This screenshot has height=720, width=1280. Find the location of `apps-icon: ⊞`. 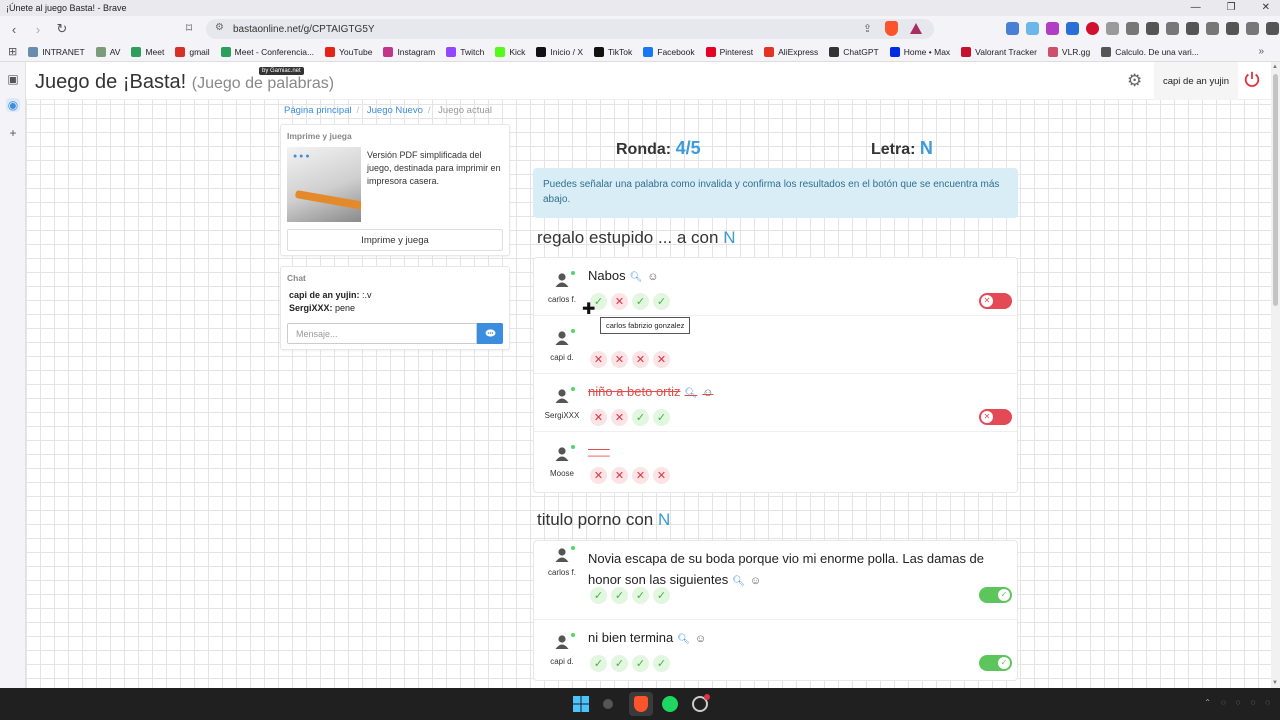

apps-icon: ⊞ is located at coordinates (12, 51).